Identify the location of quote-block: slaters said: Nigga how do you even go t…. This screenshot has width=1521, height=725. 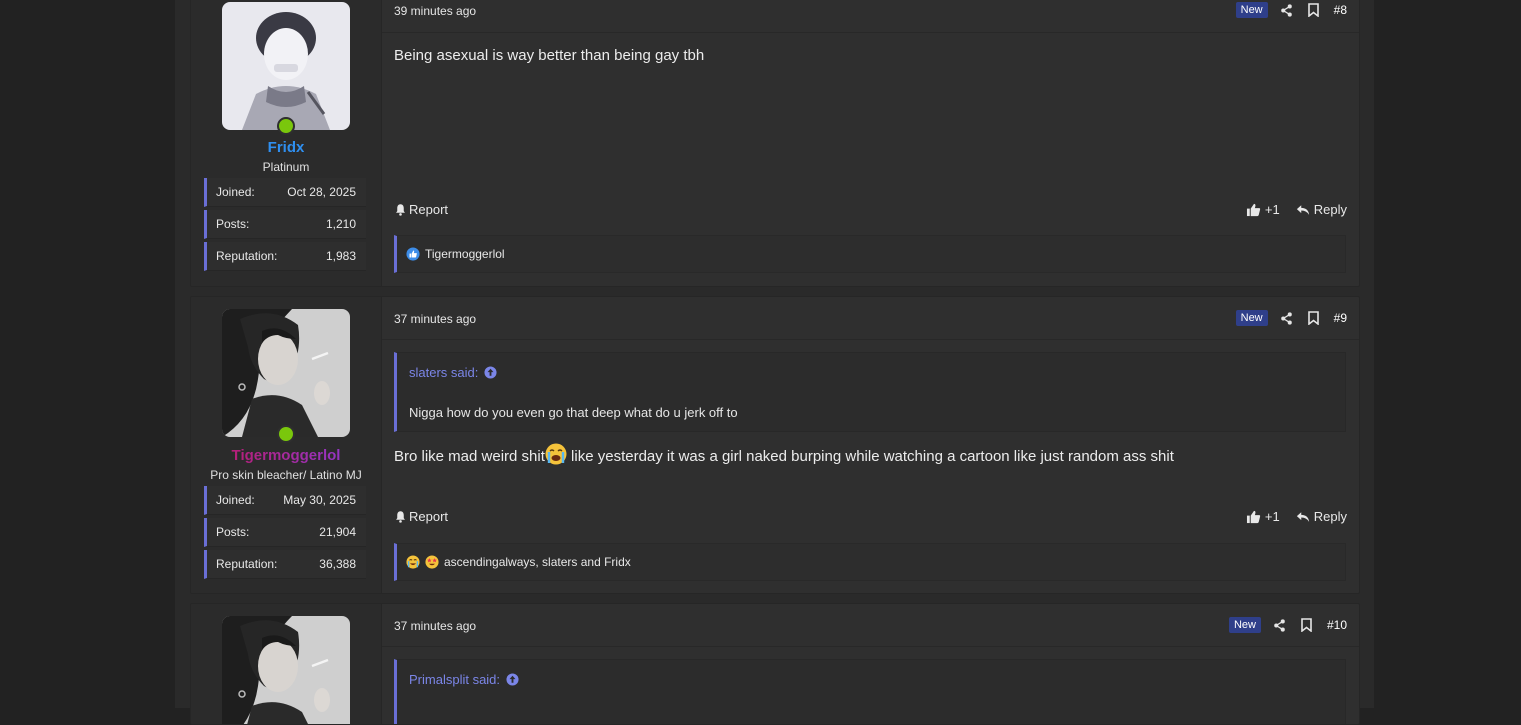
(870, 392).